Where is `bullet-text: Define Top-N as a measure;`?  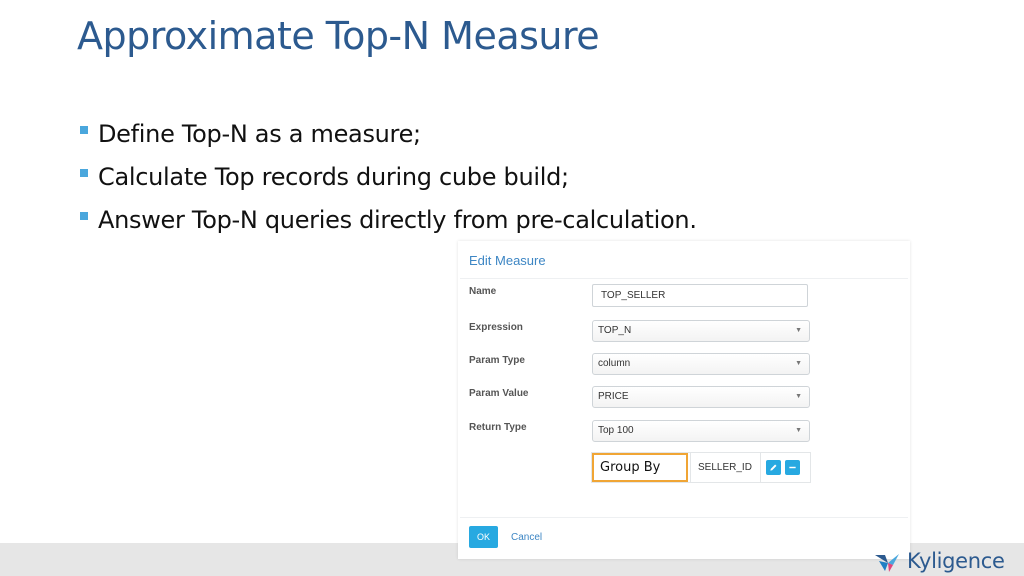
bullet-text: Define Top-N as a measure; is located at coordinates (259, 133).